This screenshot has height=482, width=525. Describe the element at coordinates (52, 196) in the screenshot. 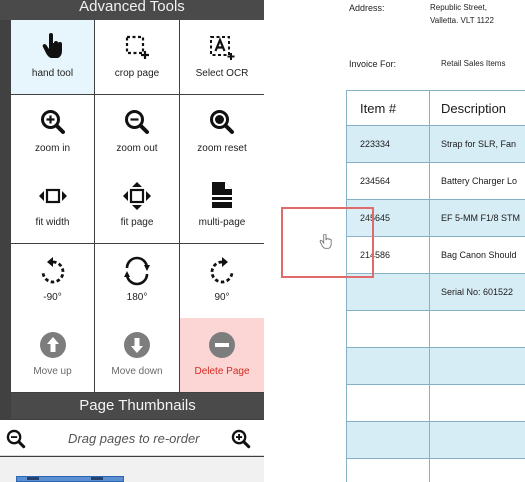

I see `fit-width-icon` at that location.